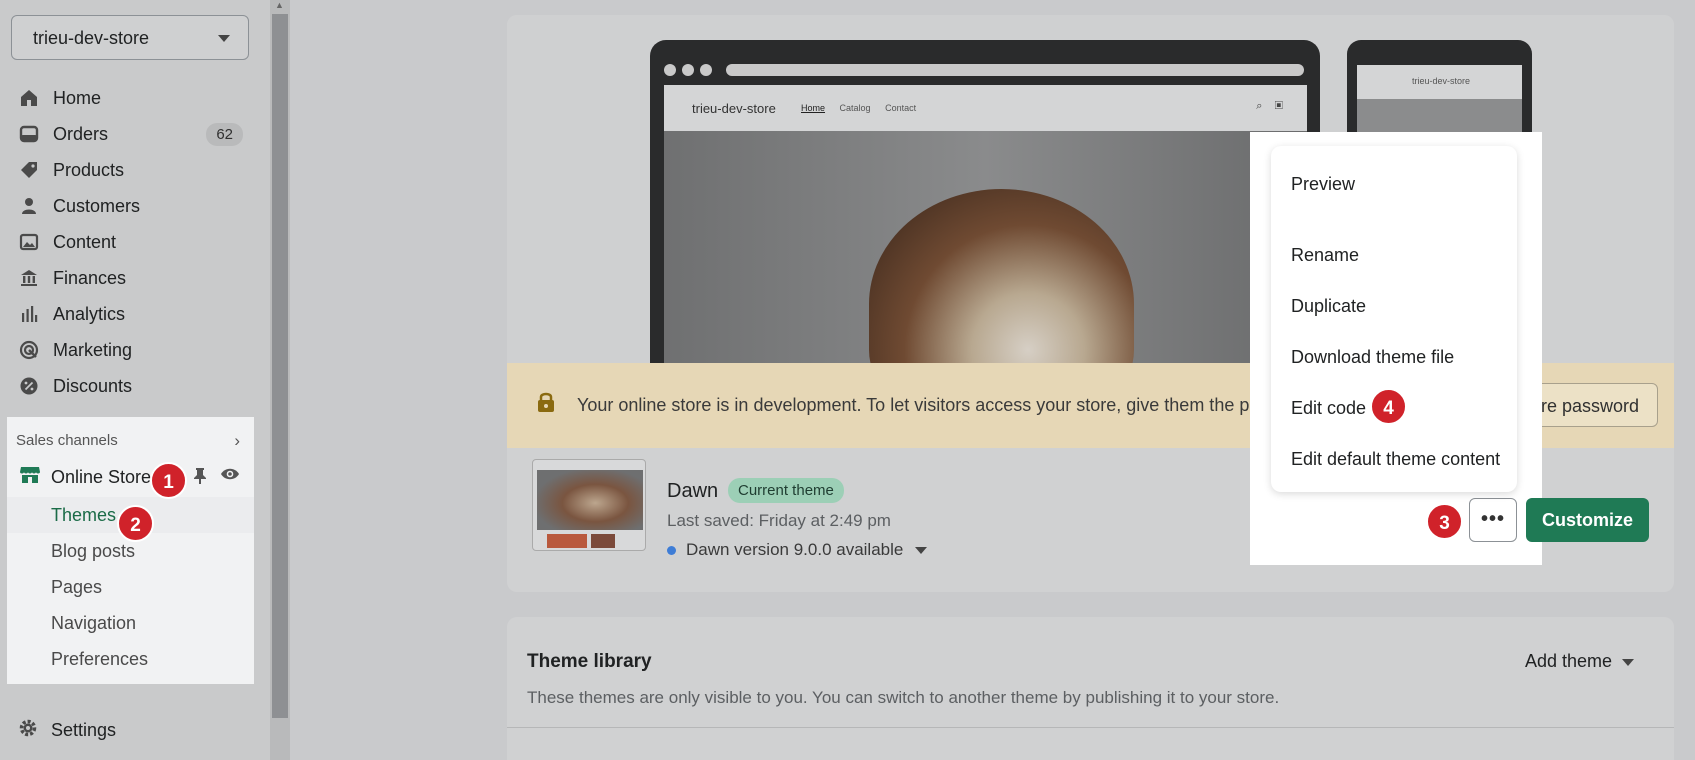  I want to click on eye-icon, so click(230, 476).